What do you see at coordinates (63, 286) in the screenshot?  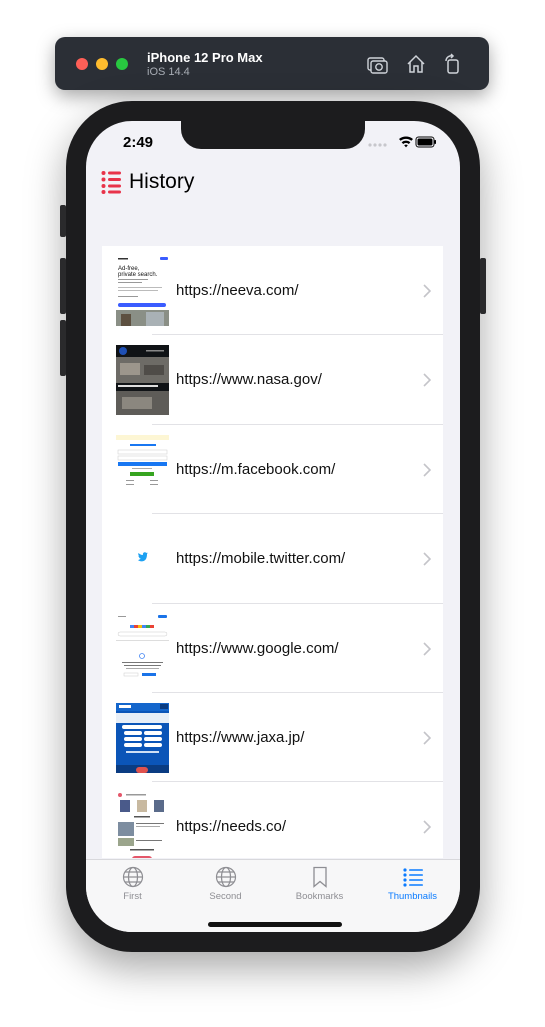 I see `volume-up-button` at bounding box center [63, 286].